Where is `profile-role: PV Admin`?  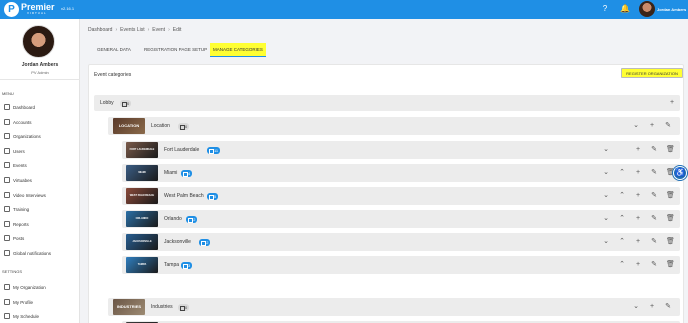
profile-role: PV Admin is located at coordinates (40, 72).